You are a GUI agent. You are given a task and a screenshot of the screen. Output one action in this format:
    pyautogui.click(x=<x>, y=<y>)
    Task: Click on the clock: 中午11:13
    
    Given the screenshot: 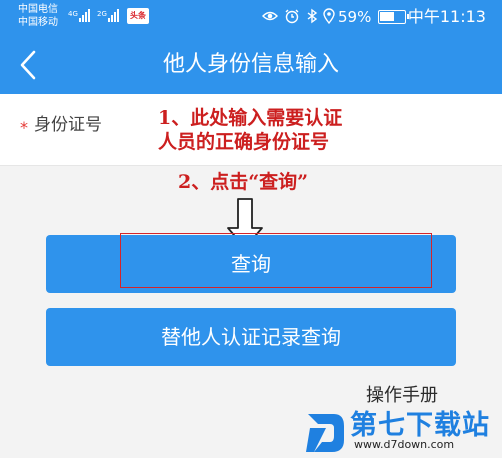 What is the action you would take?
    pyautogui.click(x=446, y=16)
    